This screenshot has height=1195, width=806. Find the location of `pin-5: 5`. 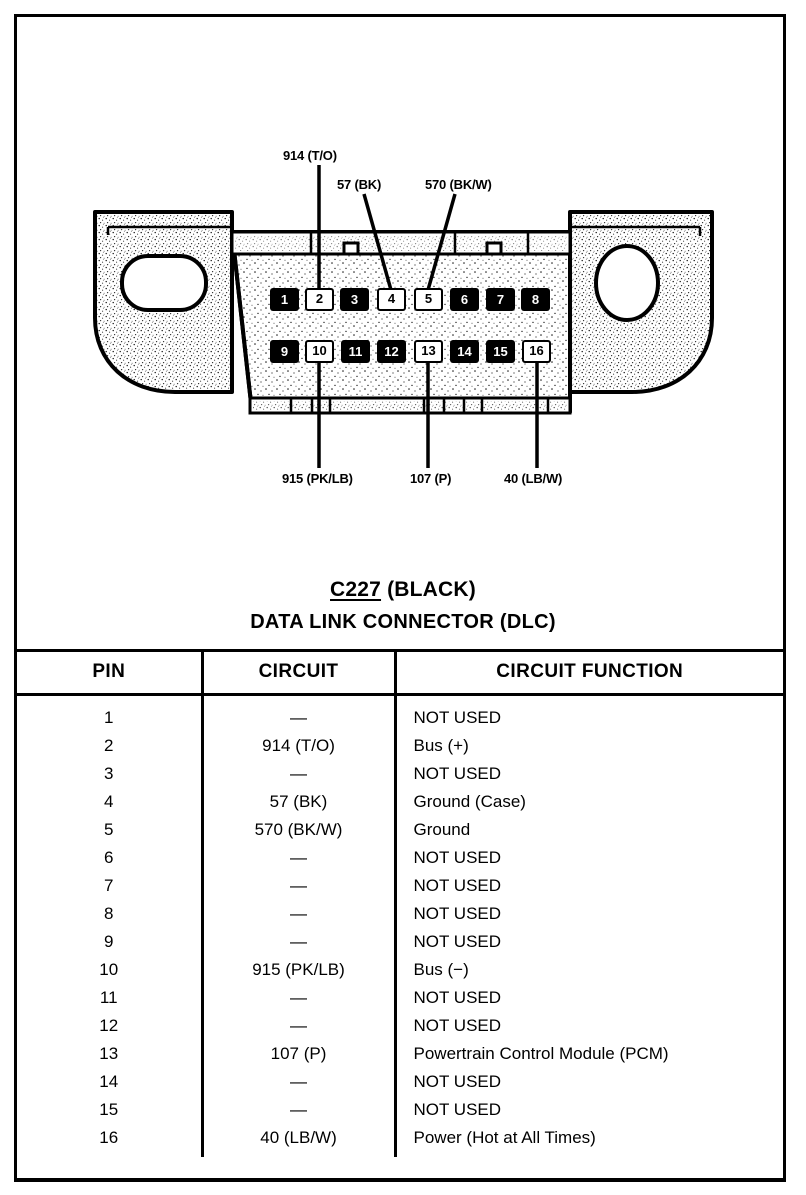

pin-5: 5 is located at coordinates (428, 299).